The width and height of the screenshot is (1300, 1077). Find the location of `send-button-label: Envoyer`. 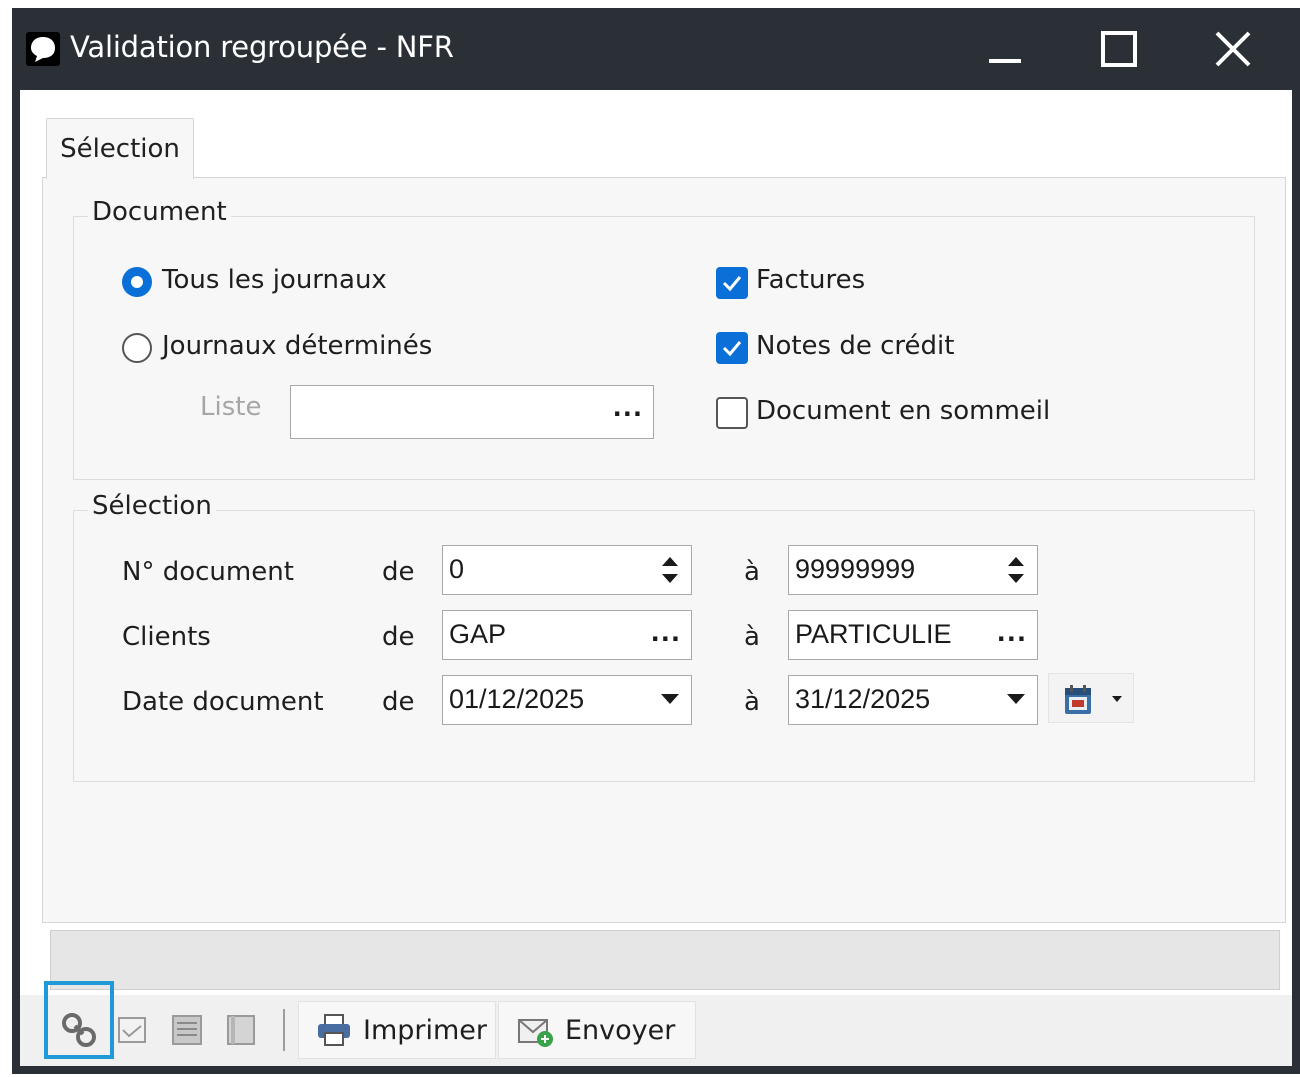

send-button-label: Envoyer is located at coordinates (620, 1030).